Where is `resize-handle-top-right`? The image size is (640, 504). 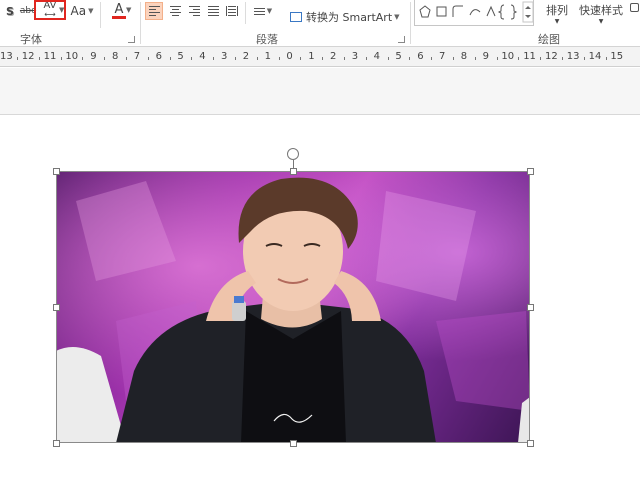
resize-handle-top-right is located at coordinates (530, 171).